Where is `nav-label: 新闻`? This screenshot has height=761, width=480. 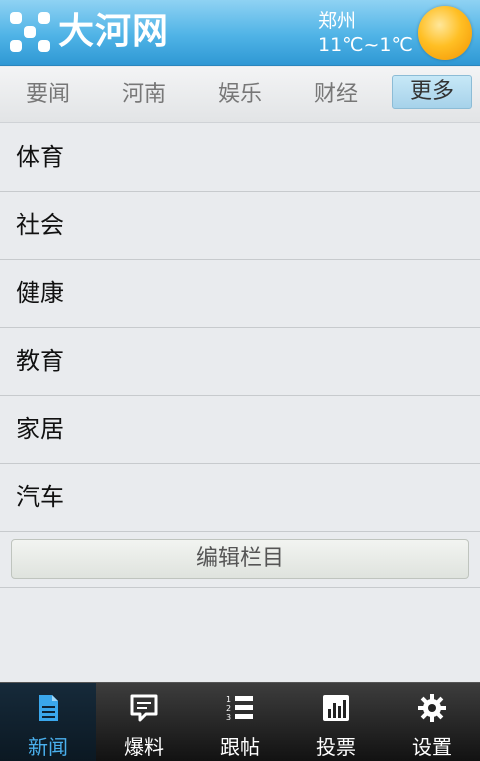 nav-label: 新闻 is located at coordinates (48, 747).